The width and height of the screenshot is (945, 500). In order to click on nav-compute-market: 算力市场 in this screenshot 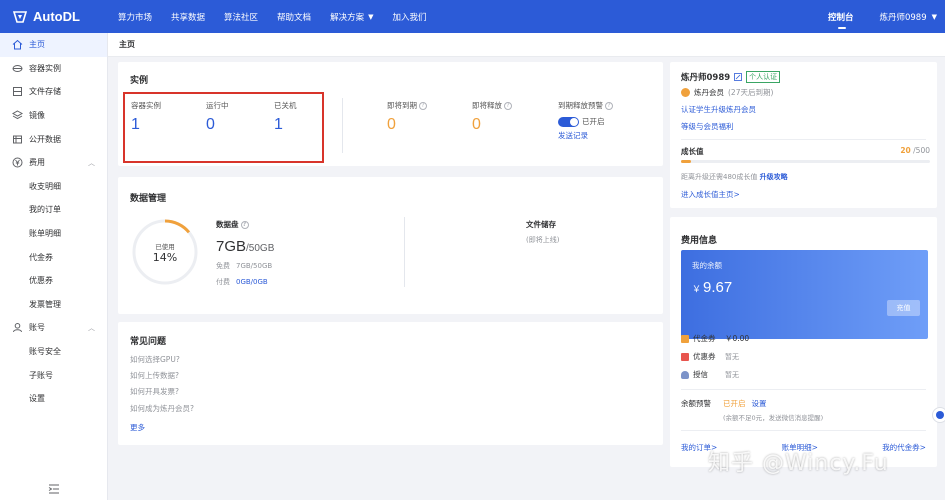, I will do `click(135, 17)`.